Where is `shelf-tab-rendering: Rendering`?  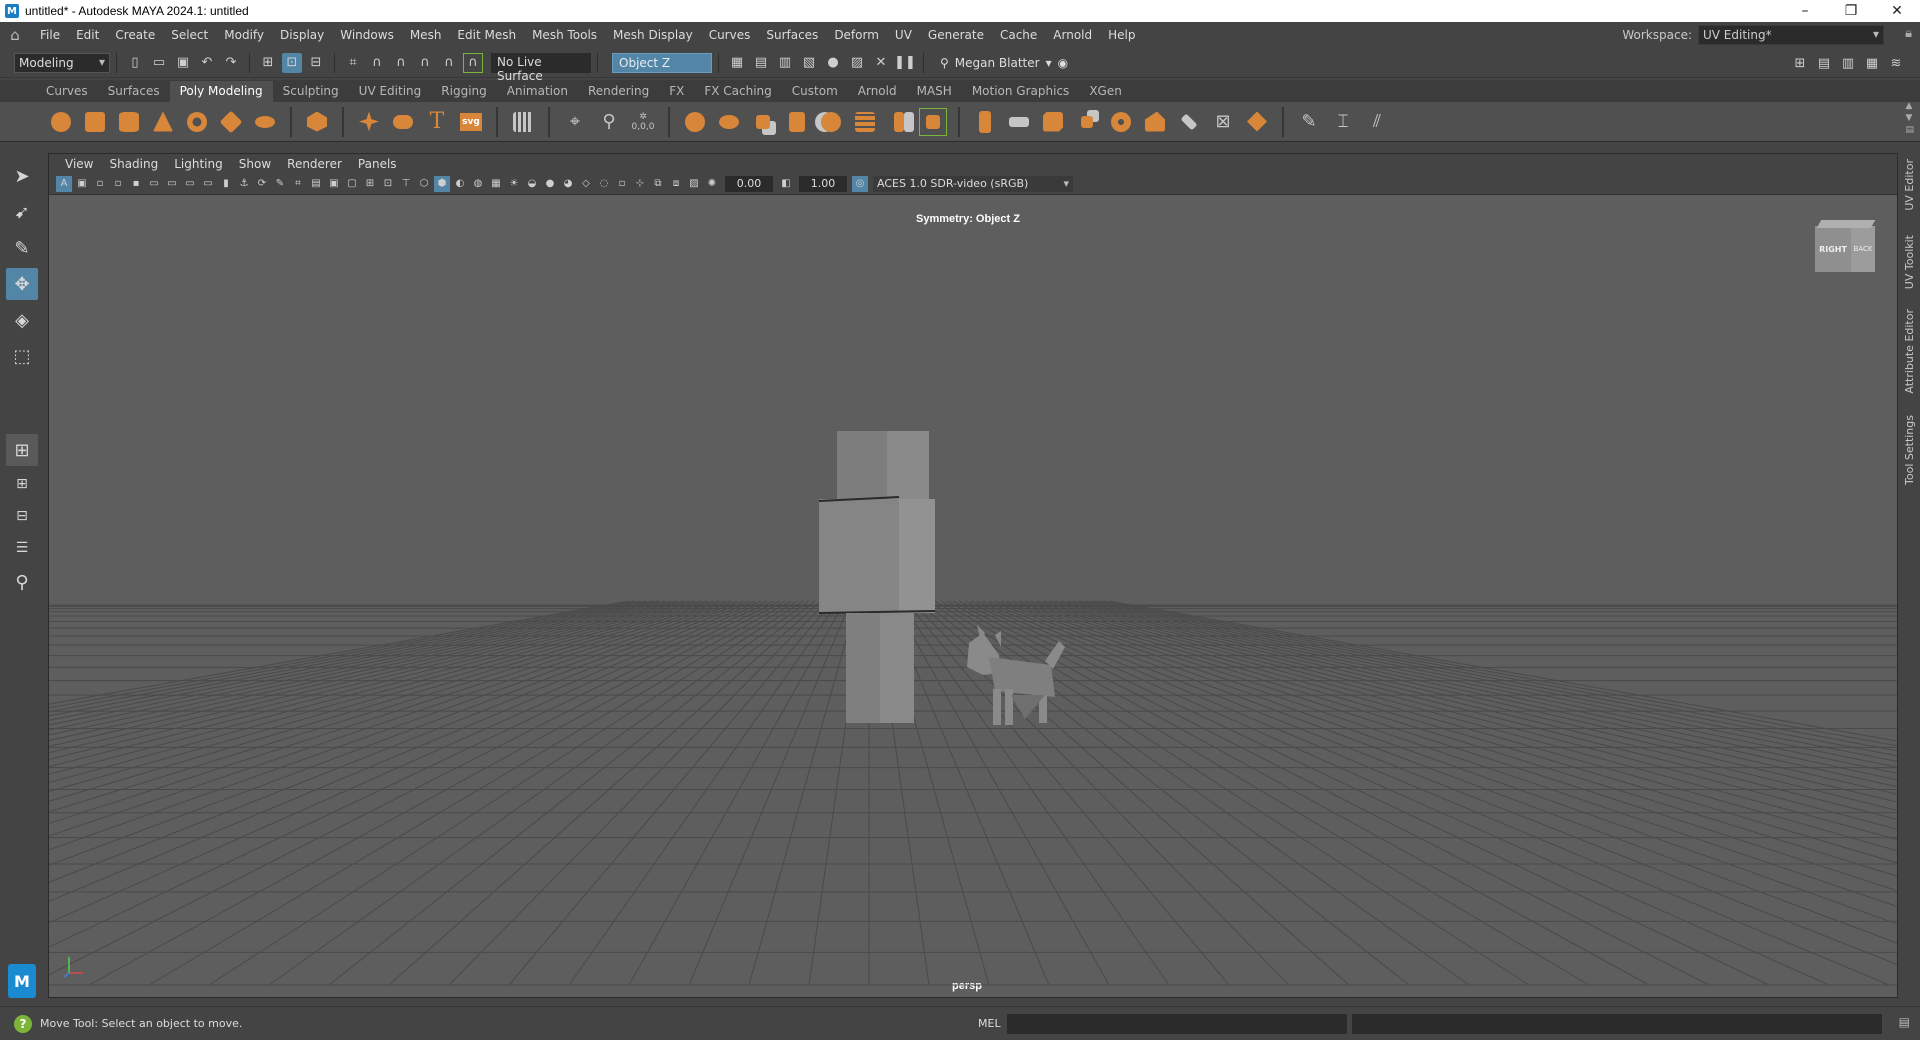 shelf-tab-rendering: Rendering is located at coordinates (618, 91).